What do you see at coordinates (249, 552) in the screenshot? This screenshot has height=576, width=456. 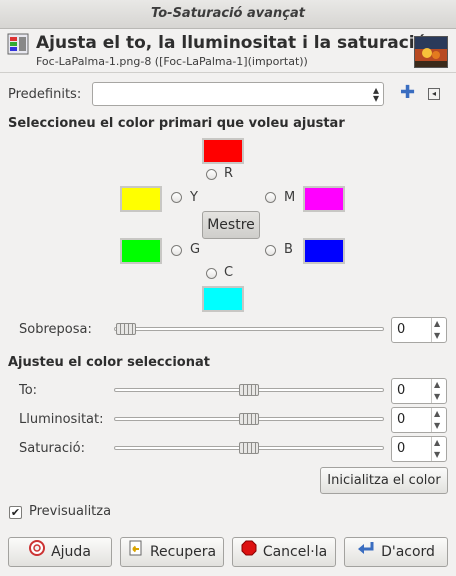 I see `stop-icon` at bounding box center [249, 552].